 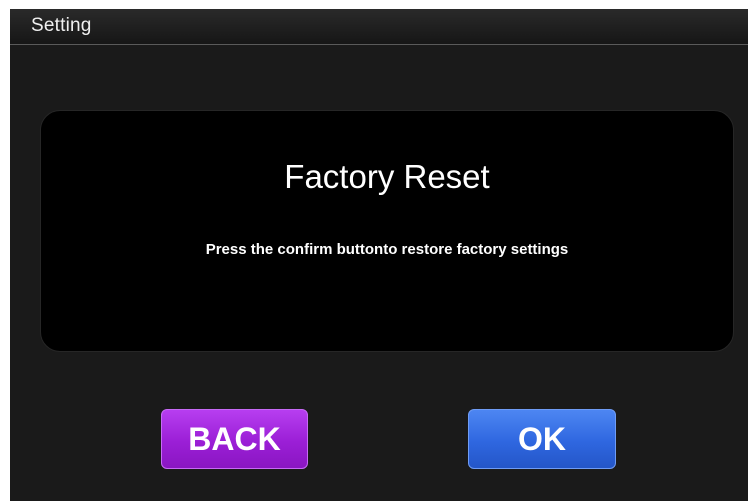 I want to click on window-title: Setting, so click(x=61, y=25).